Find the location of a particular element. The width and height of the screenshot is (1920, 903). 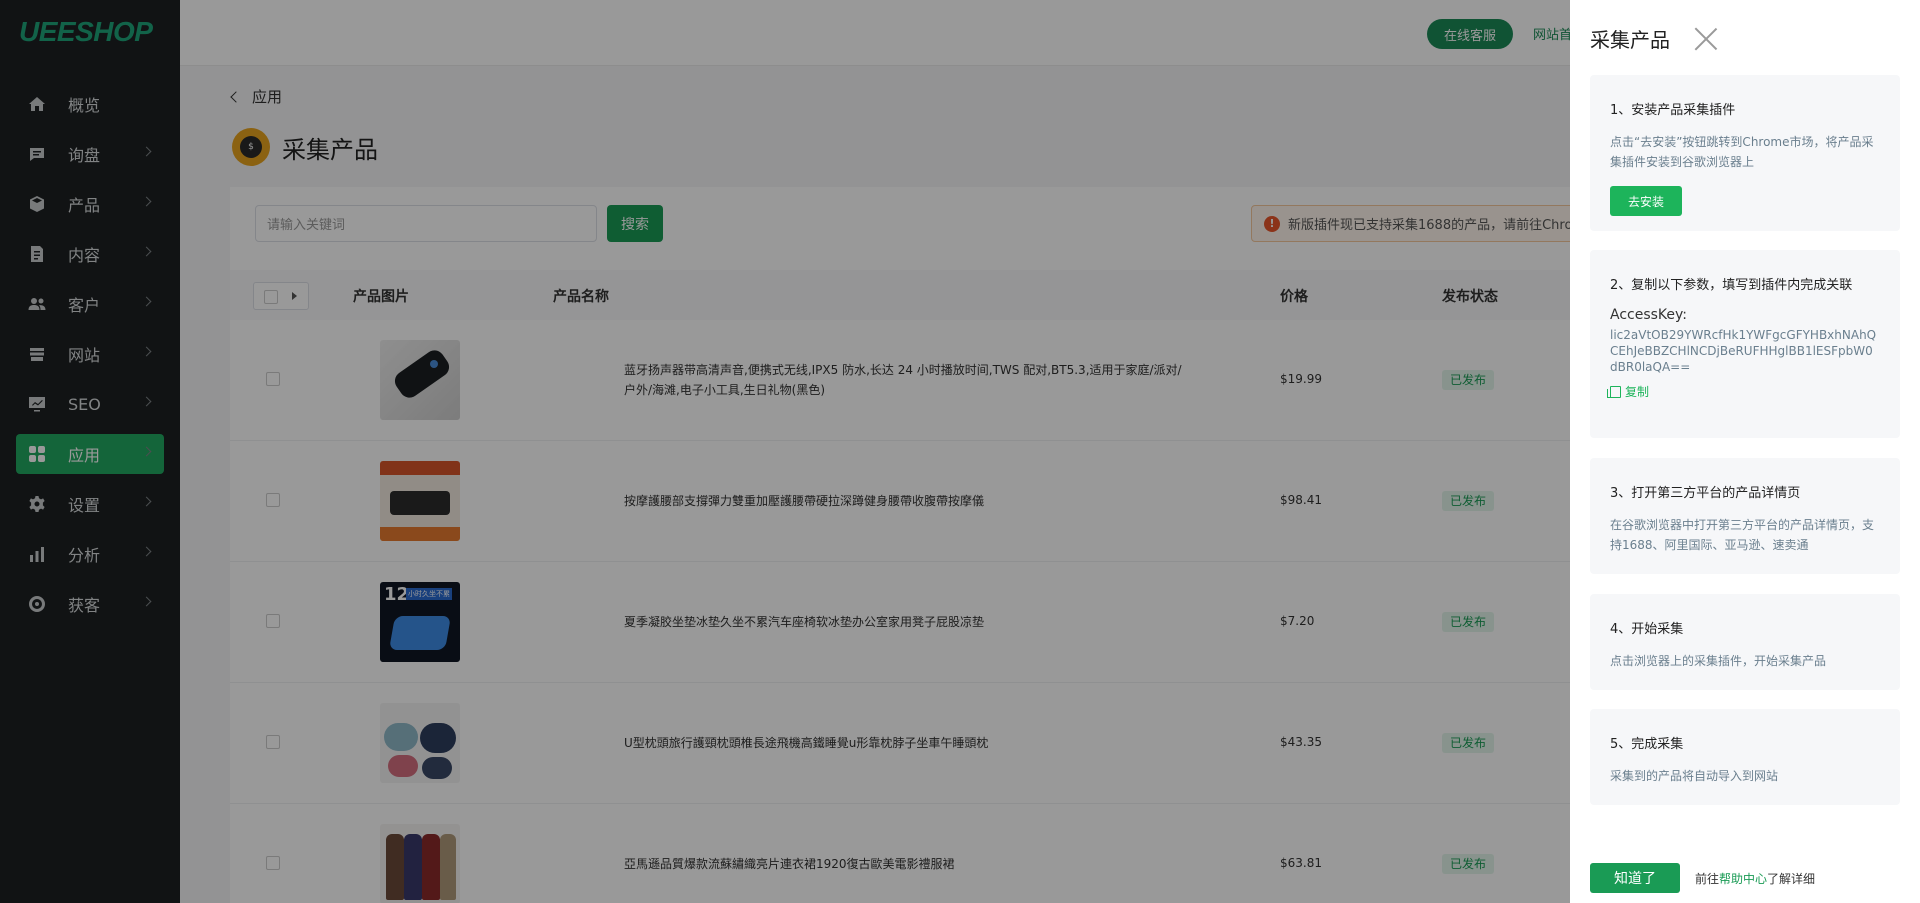

drawer-title: 采集产品 is located at coordinates (1630, 40).